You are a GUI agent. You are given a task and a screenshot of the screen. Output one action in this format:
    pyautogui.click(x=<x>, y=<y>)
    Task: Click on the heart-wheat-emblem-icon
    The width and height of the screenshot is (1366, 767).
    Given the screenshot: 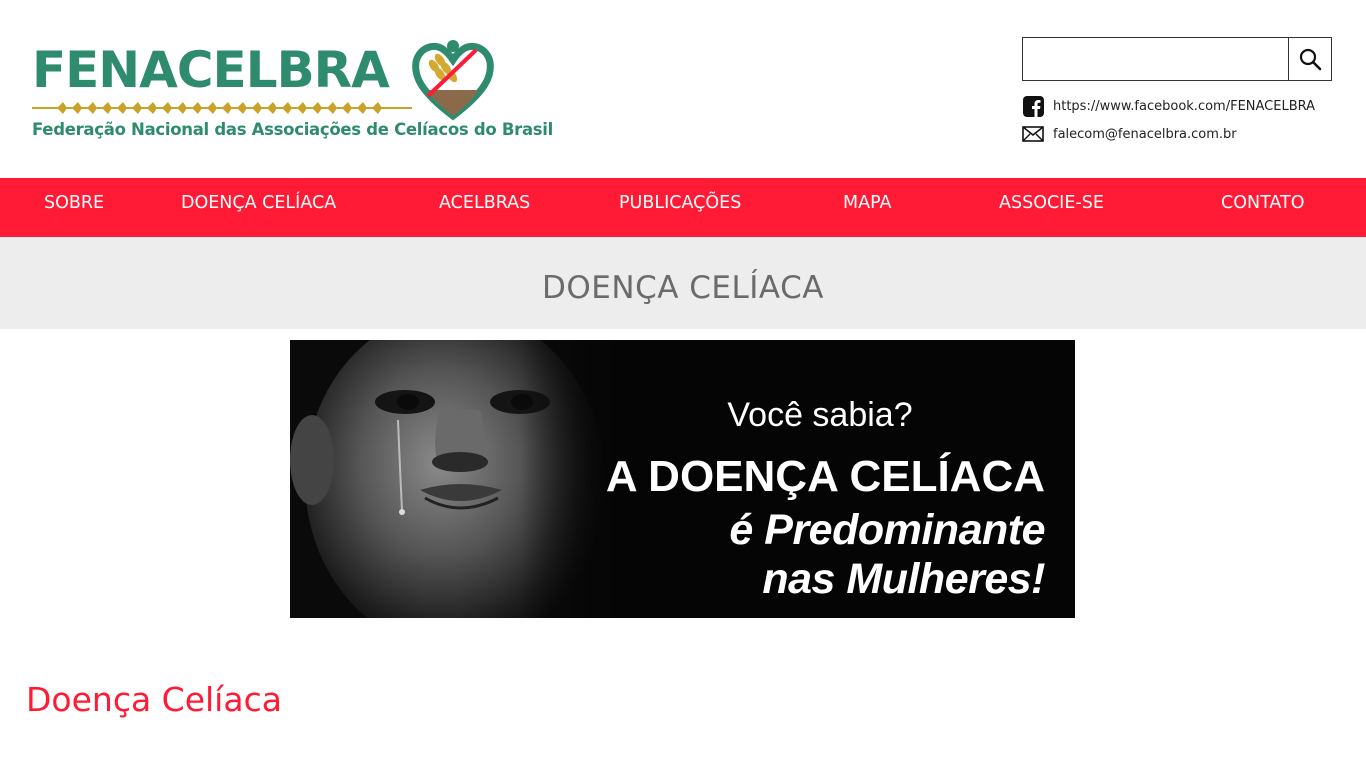 What is the action you would take?
    pyautogui.click(x=453, y=80)
    